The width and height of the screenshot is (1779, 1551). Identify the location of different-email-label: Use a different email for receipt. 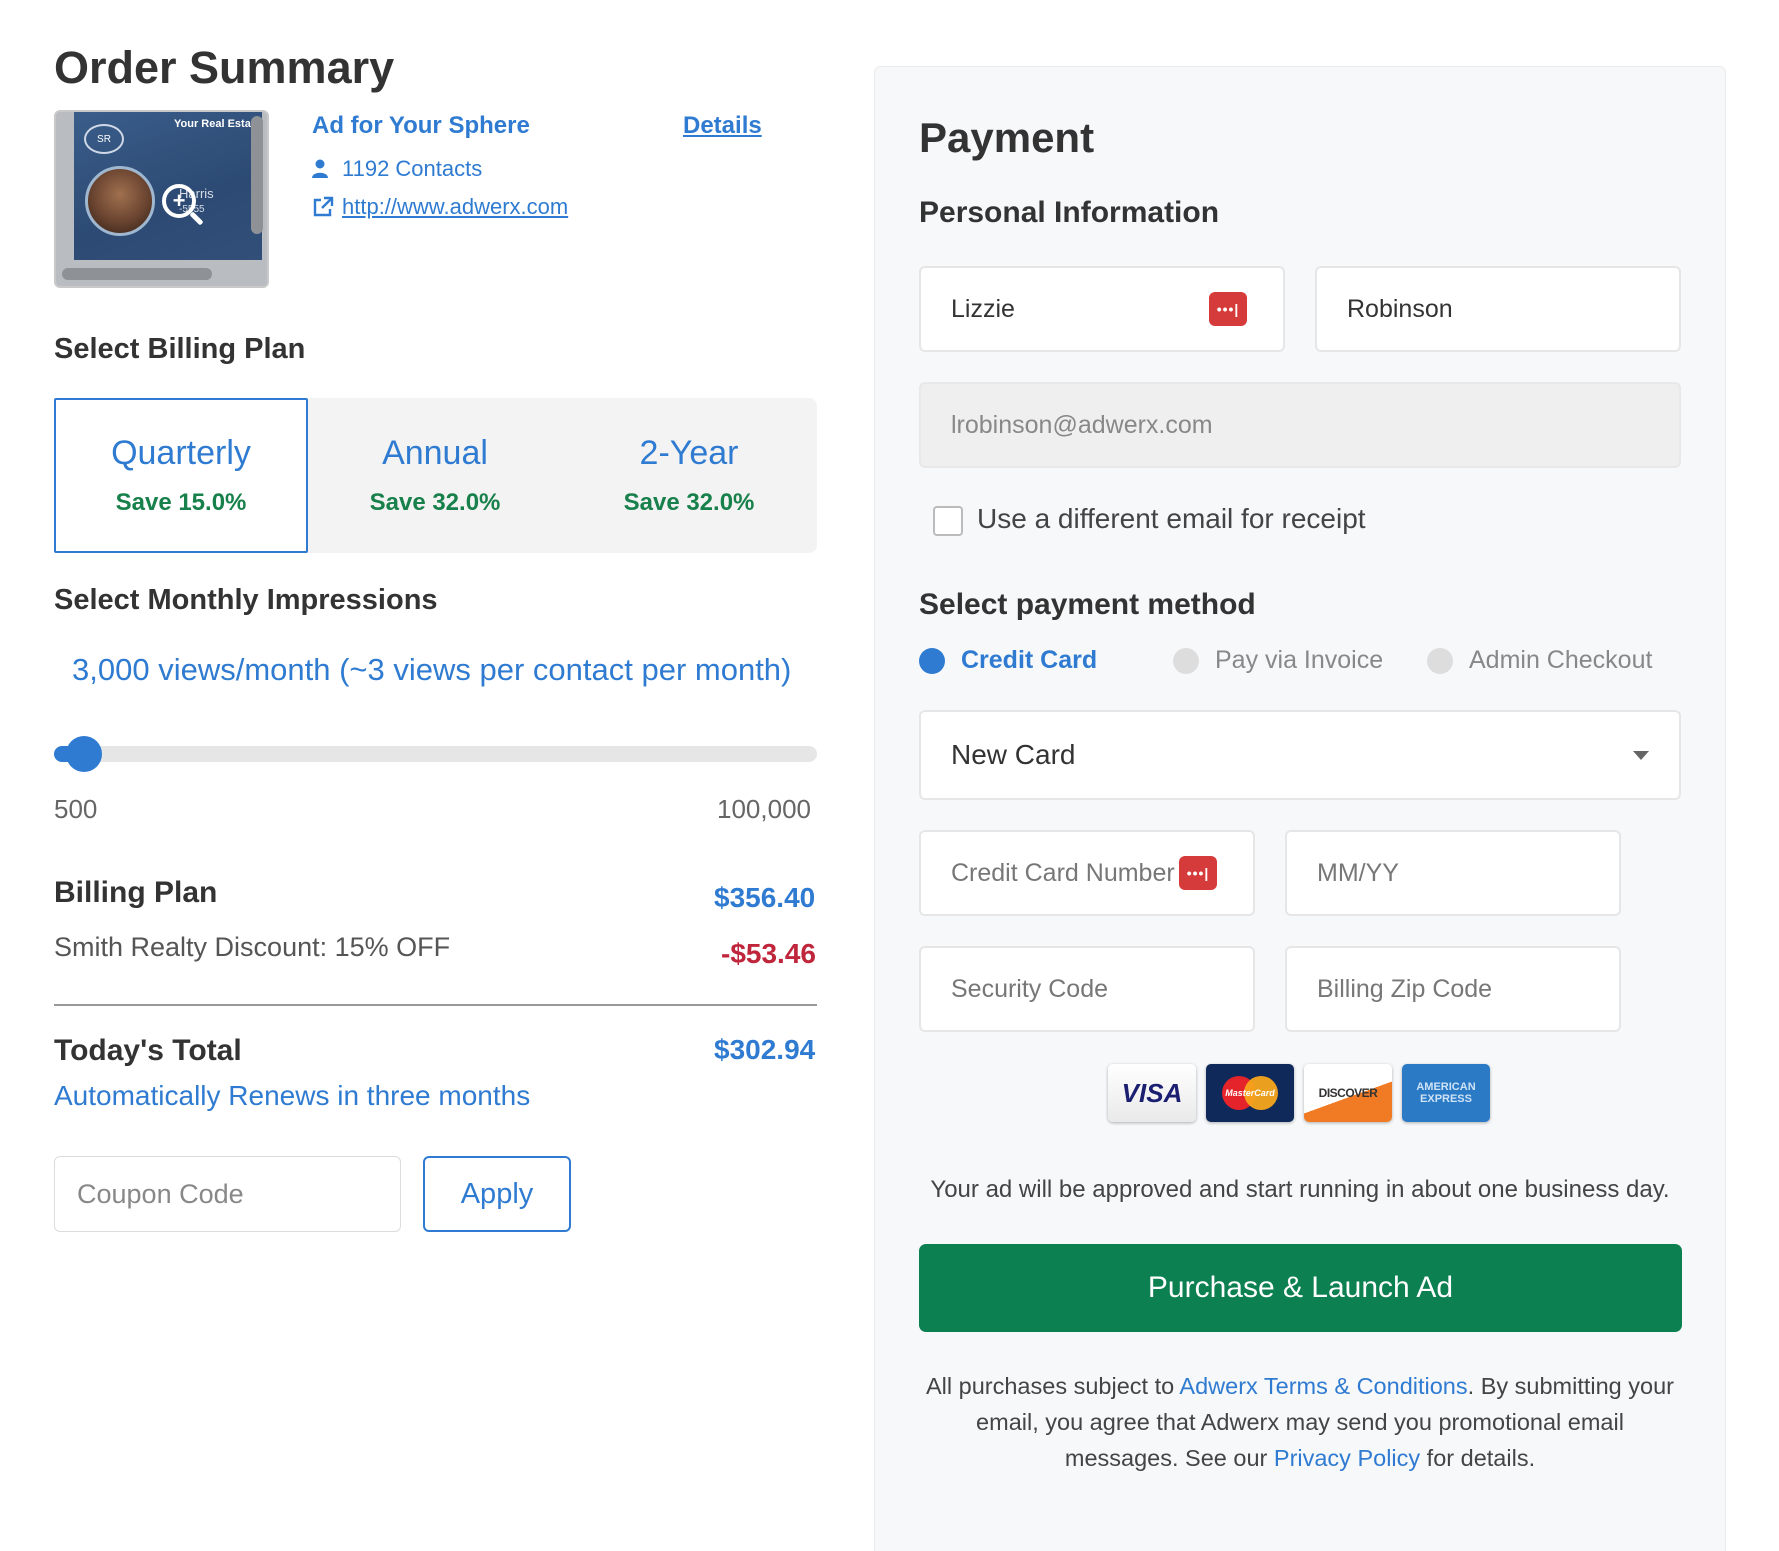
(1171, 519).